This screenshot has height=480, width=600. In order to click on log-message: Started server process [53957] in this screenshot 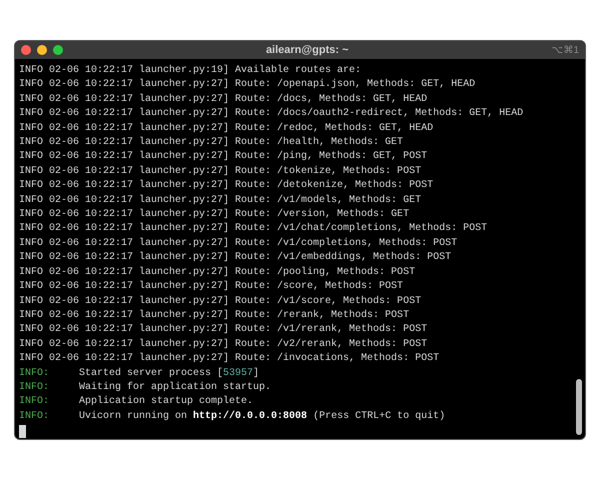, I will do `click(169, 373)`.